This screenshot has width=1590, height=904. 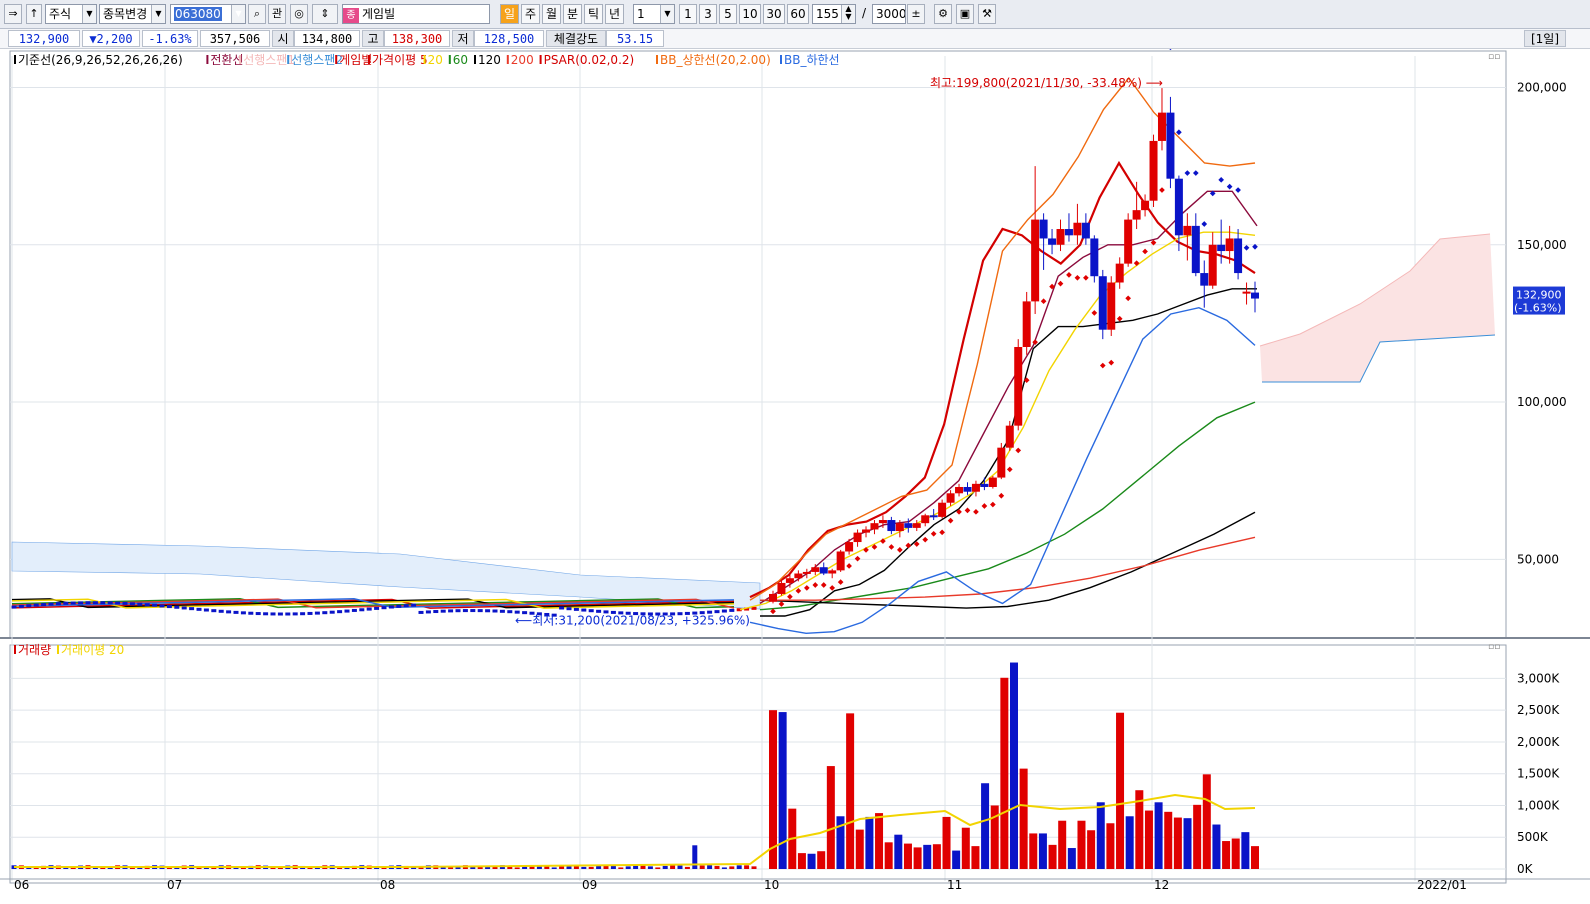 What do you see at coordinates (387, 885) in the screenshot?
I see `x-tick-label: 08` at bounding box center [387, 885].